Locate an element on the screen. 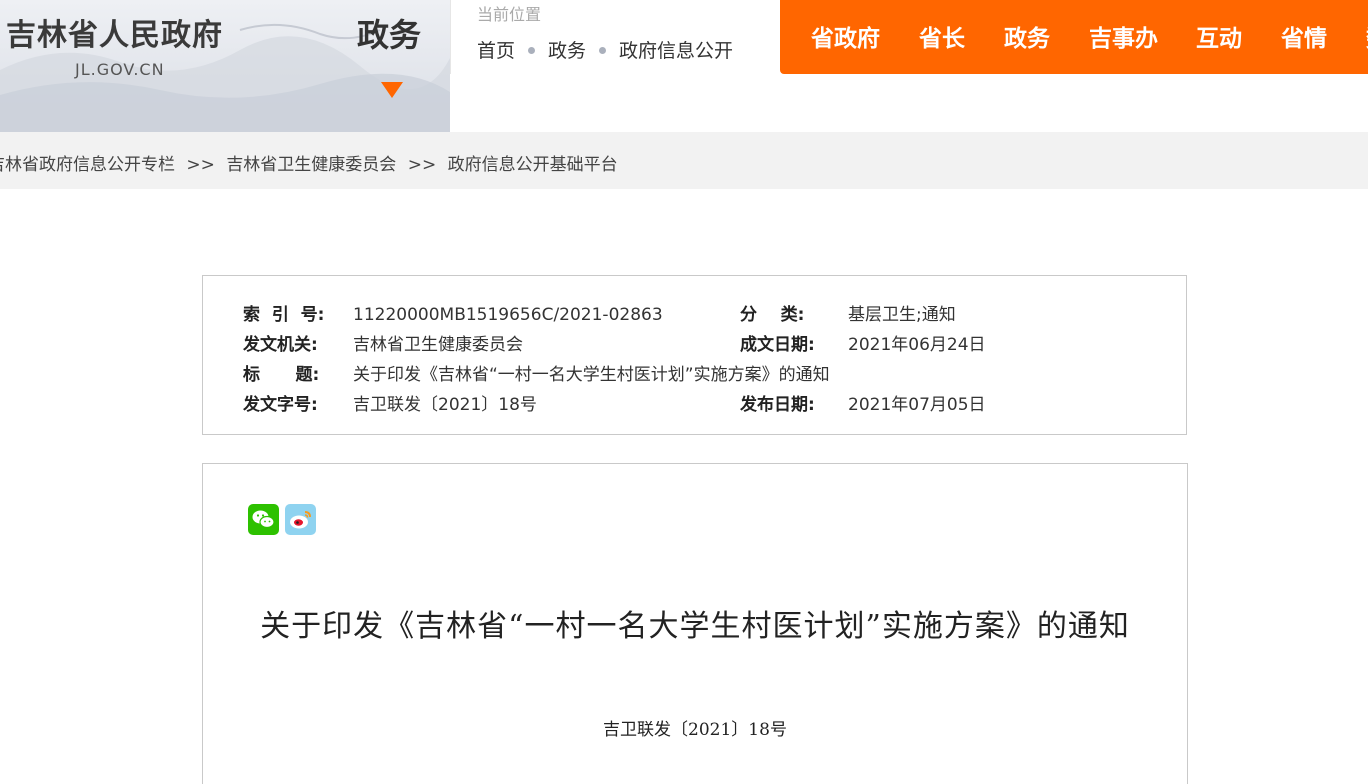 This screenshot has height=784, width=1368. nav-province-info: 省情 is located at coordinates (1304, 36).